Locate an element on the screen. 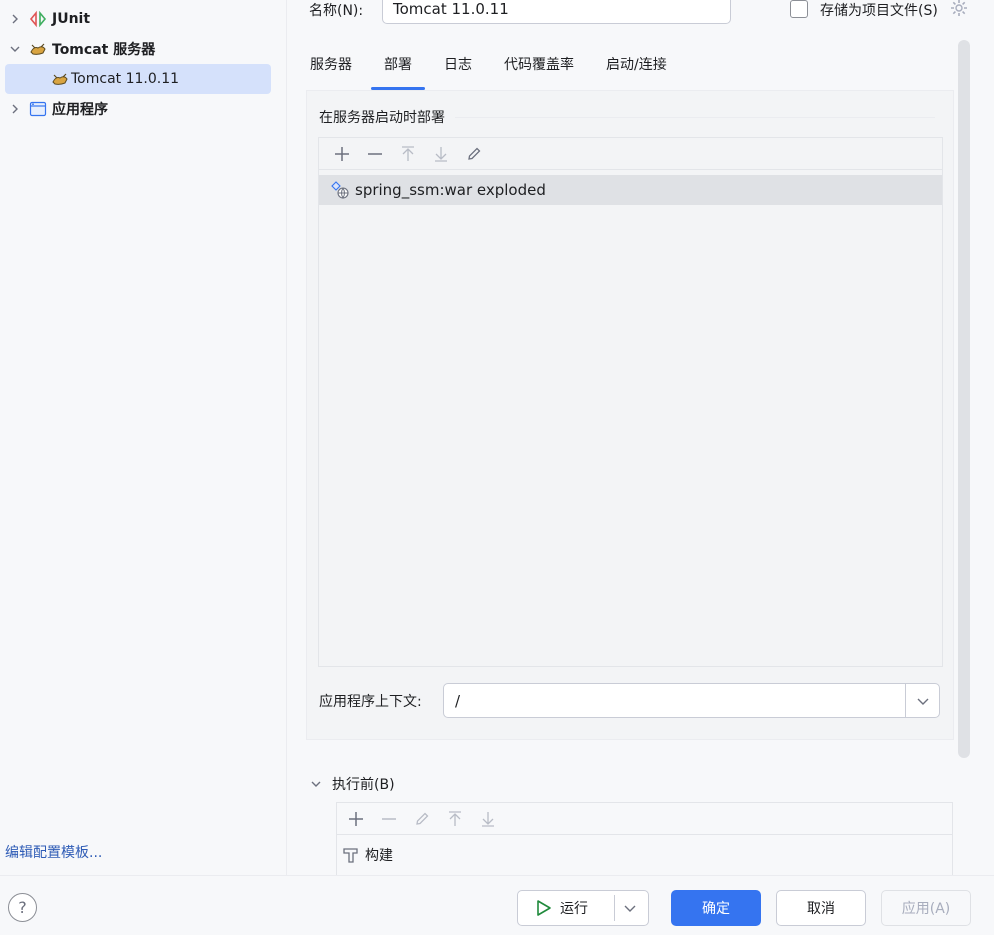  section-title: 在服务器启动时部署 is located at coordinates (382, 118).